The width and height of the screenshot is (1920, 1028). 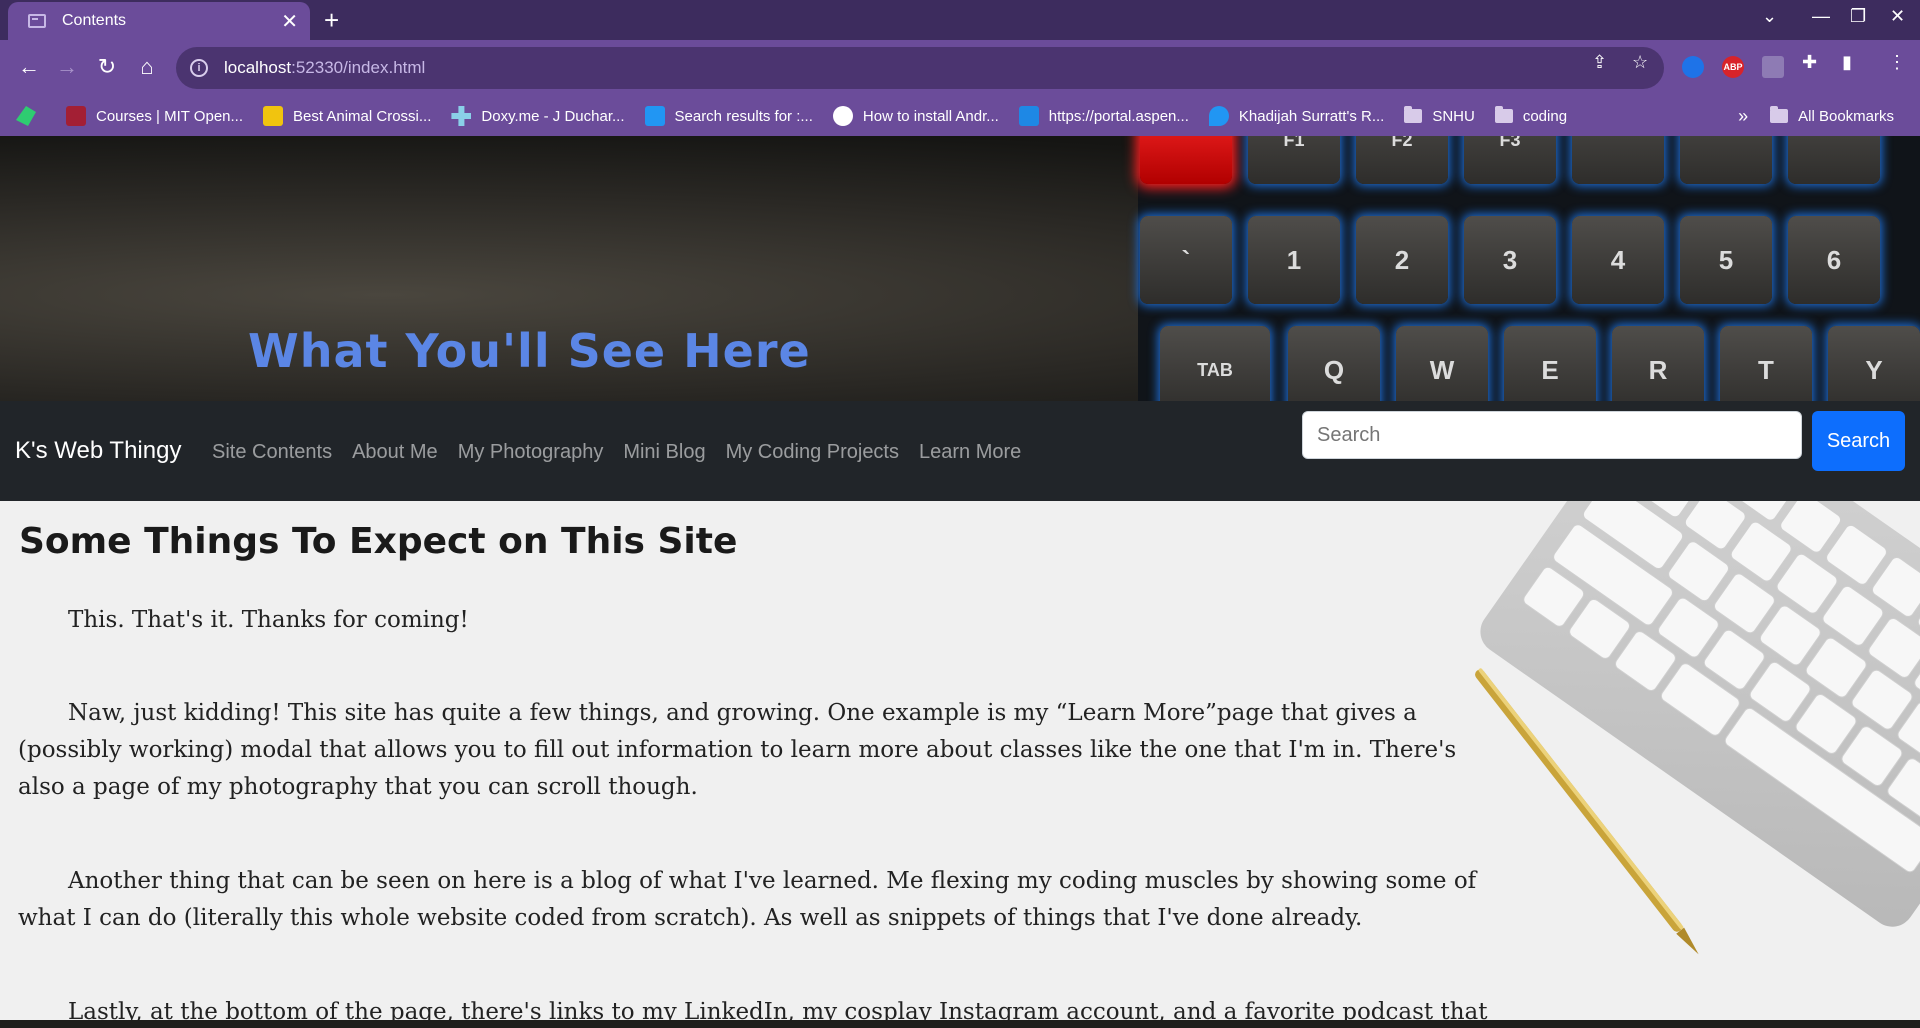 I want to click on keyboard-key: `, so click(x=1186, y=260).